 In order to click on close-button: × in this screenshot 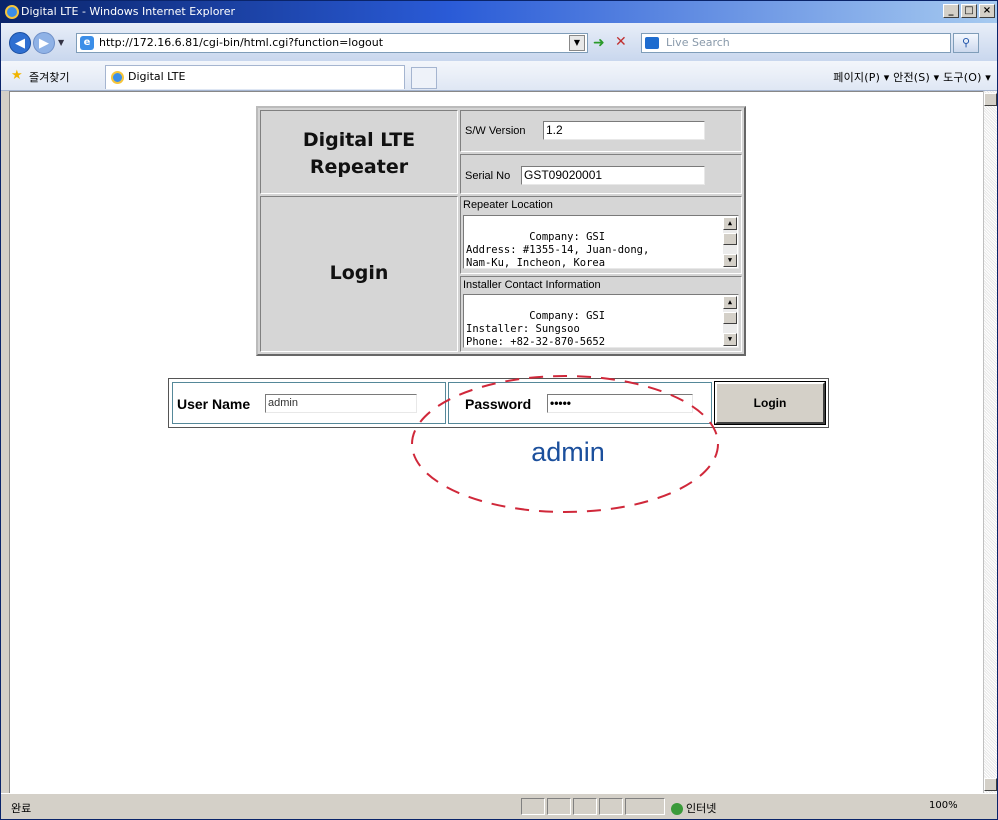, I will do `click(987, 11)`.